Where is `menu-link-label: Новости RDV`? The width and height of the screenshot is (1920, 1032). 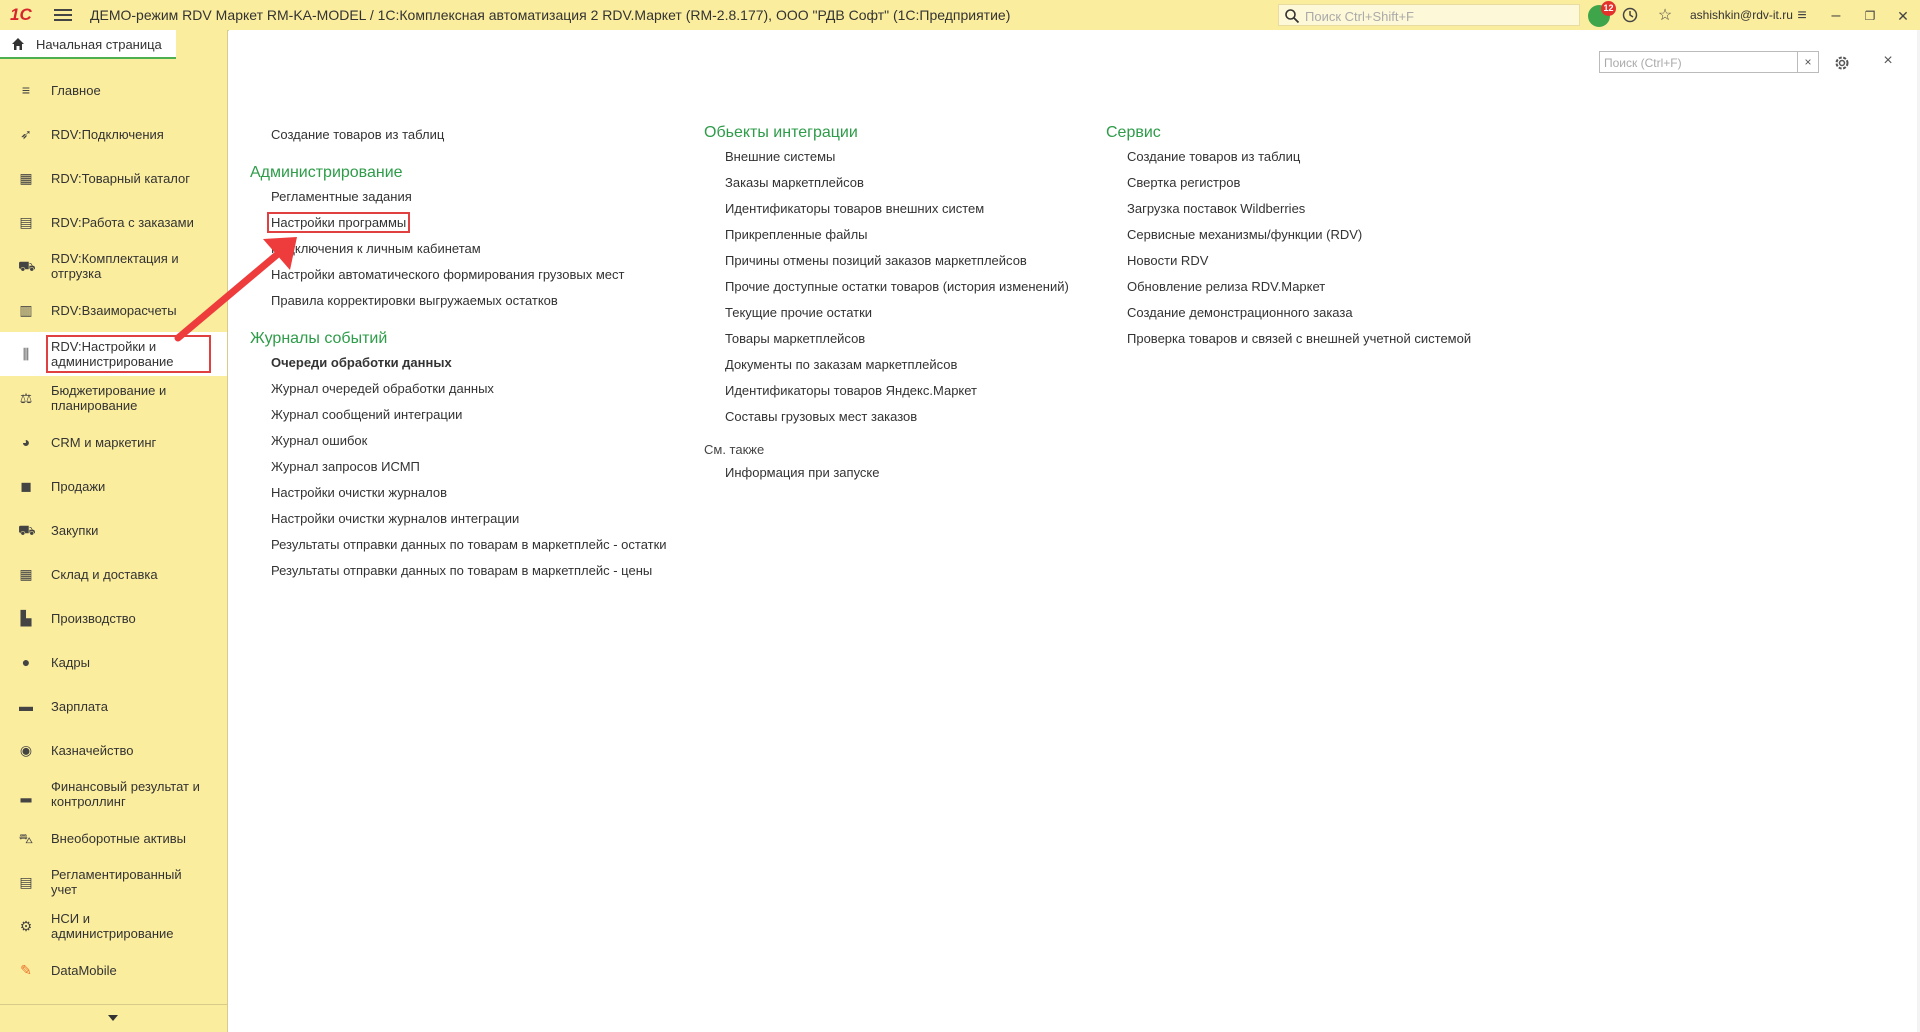
menu-link-label: Новости RDV is located at coordinates (1168, 260).